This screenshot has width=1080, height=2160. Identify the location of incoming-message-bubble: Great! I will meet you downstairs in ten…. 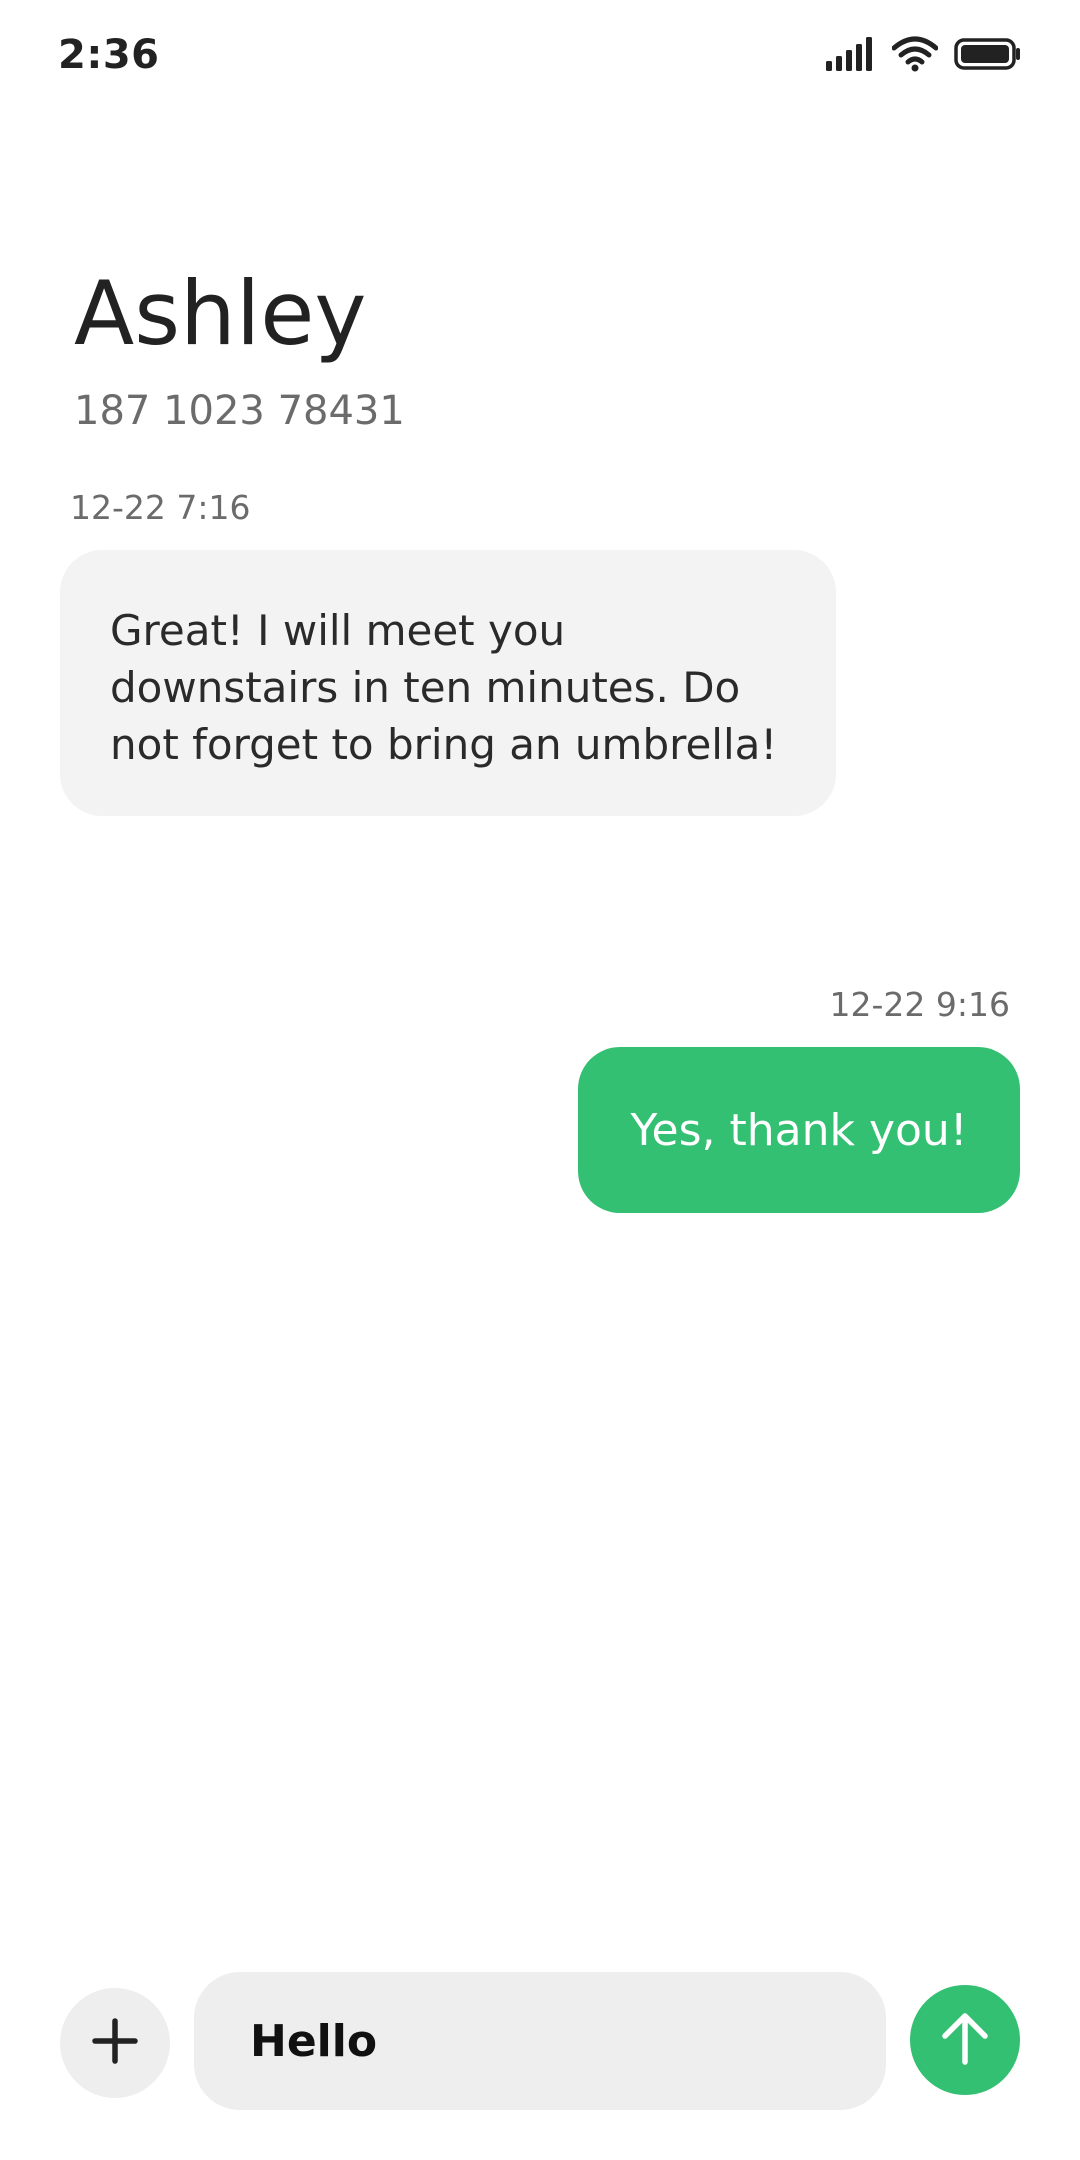
(448, 683).